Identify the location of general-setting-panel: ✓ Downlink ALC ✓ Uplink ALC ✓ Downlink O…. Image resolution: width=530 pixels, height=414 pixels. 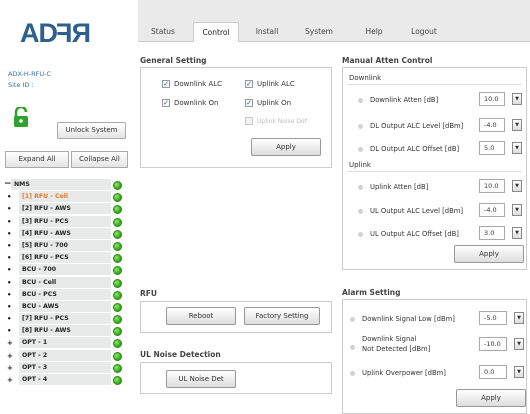
(236, 117).